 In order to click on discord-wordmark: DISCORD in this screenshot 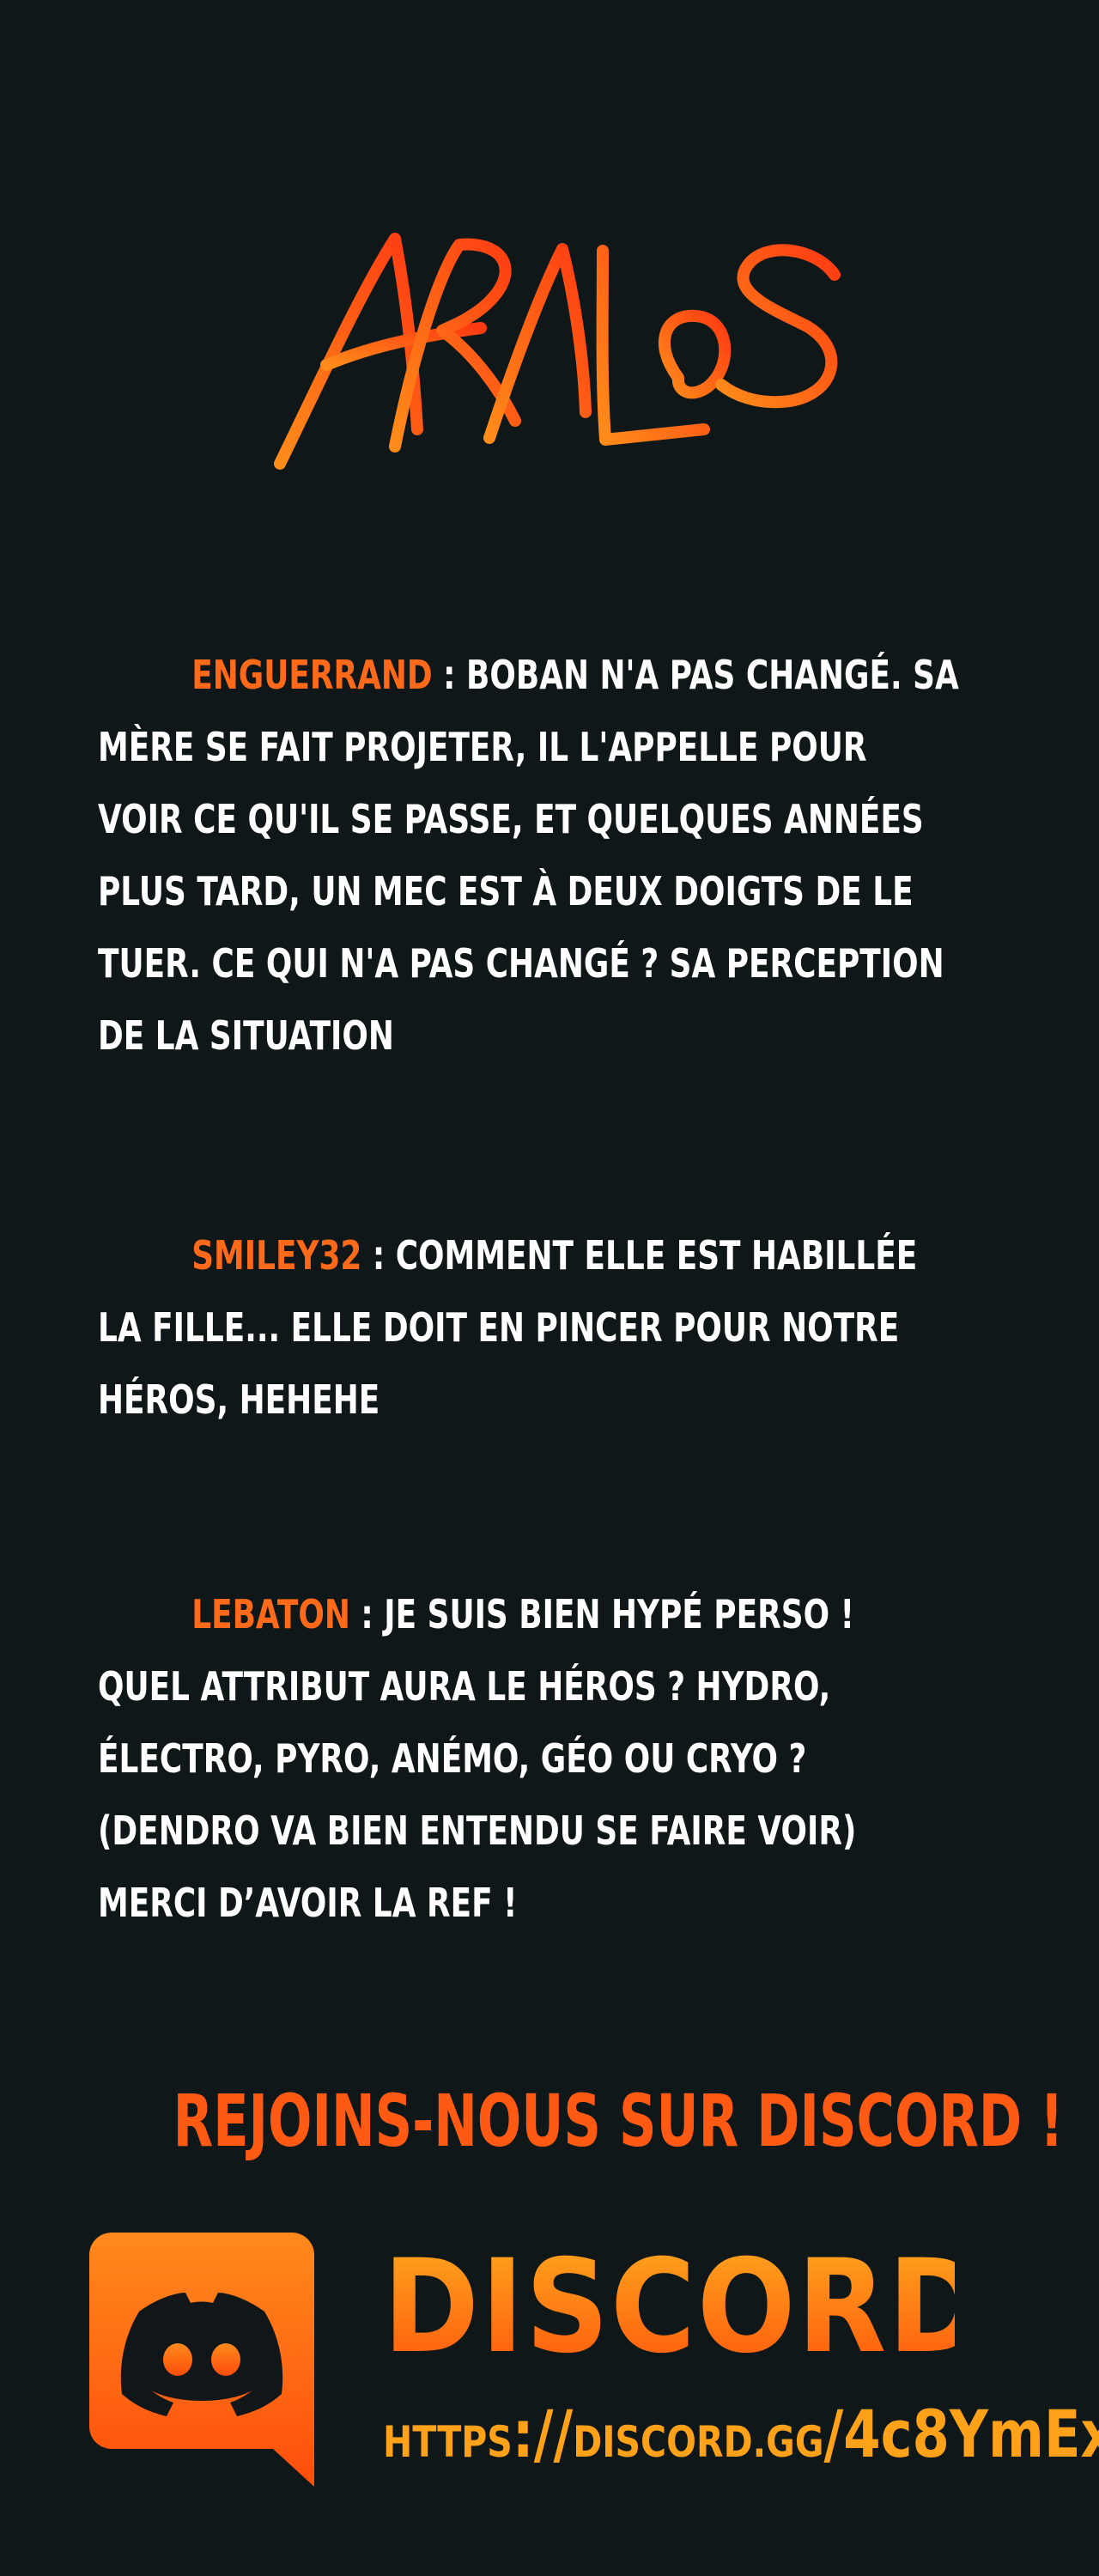, I will do `click(684, 2307)`.